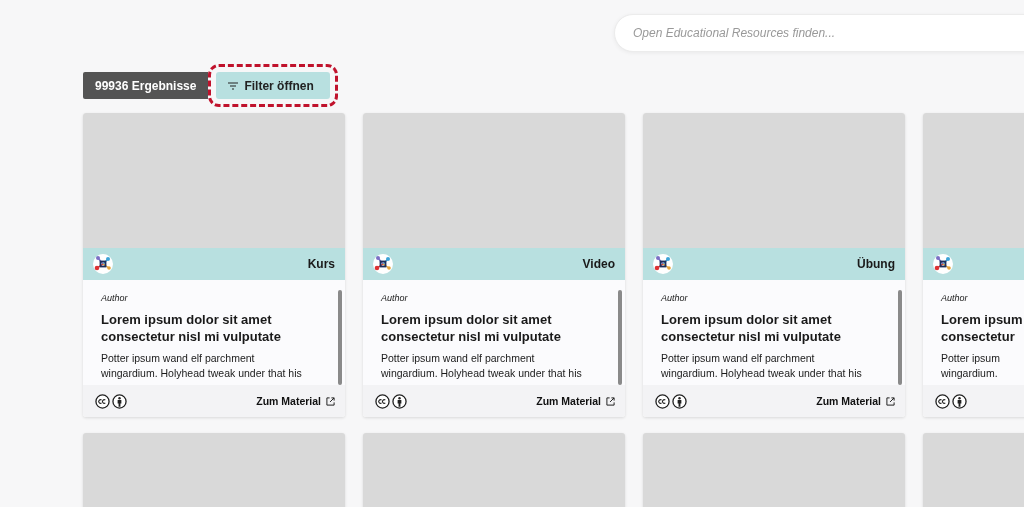 The width and height of the screenshot is (1024, 507). I want to click on card-title: Lorem ipsum consectetur, so click(982, 328).